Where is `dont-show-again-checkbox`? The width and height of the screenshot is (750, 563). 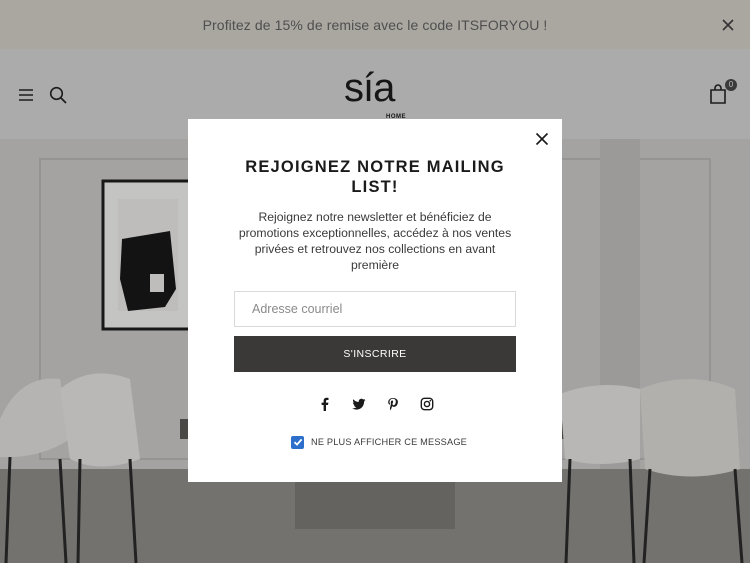 dont-show-again-checkbox is located at coordinates (297, 442).